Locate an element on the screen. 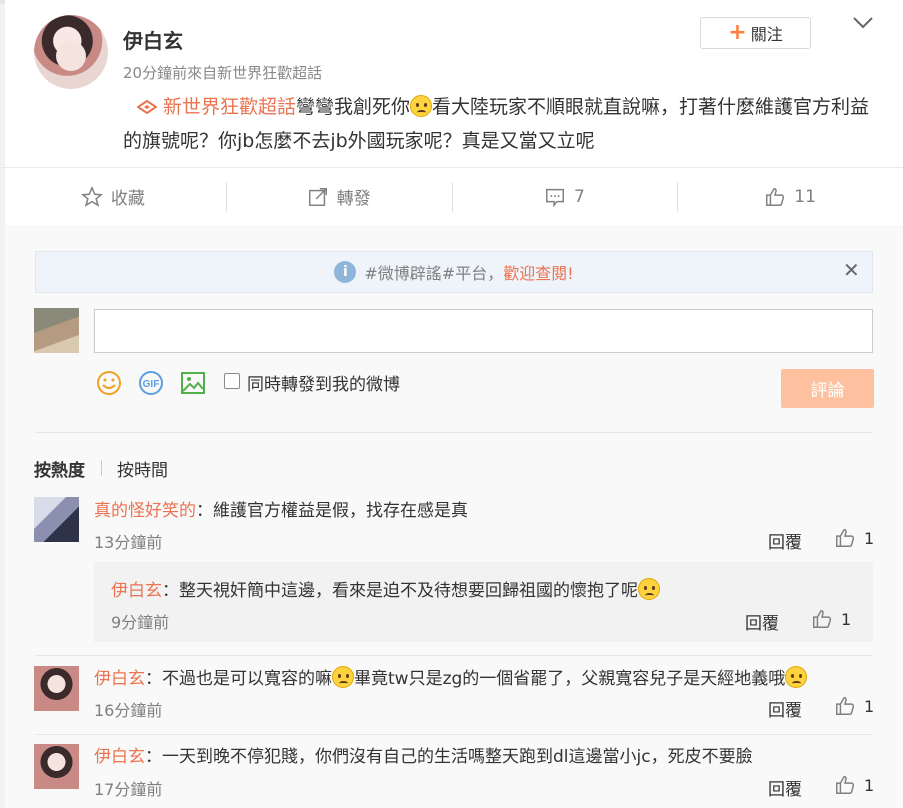  action-bar: 收藏 轉發 7 11 is located at coordinates (451, 196).